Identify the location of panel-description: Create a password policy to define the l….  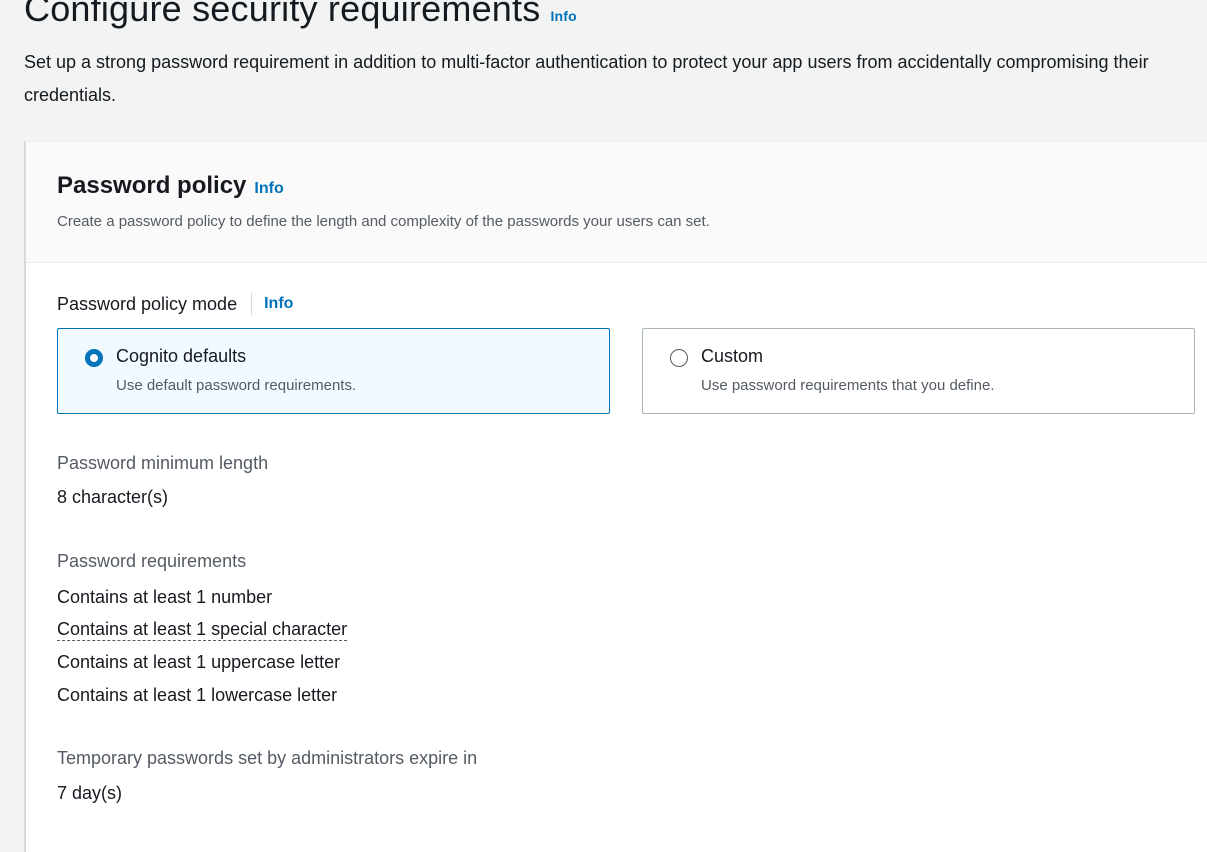
(383, 221).